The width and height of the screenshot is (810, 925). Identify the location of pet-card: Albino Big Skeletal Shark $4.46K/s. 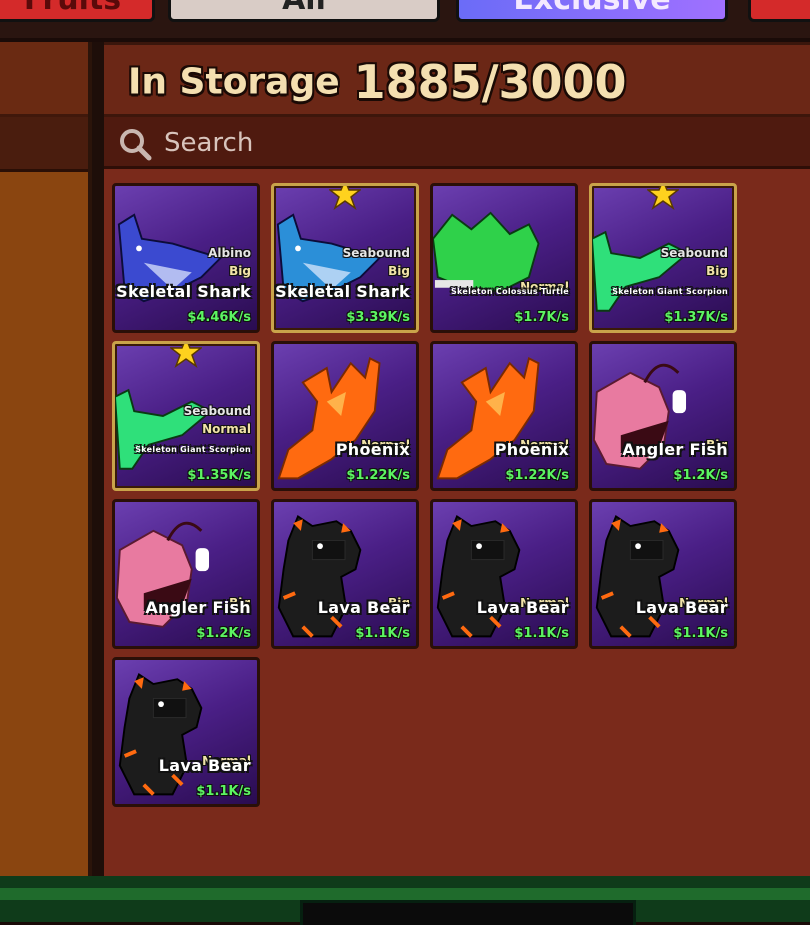
(186, 258).